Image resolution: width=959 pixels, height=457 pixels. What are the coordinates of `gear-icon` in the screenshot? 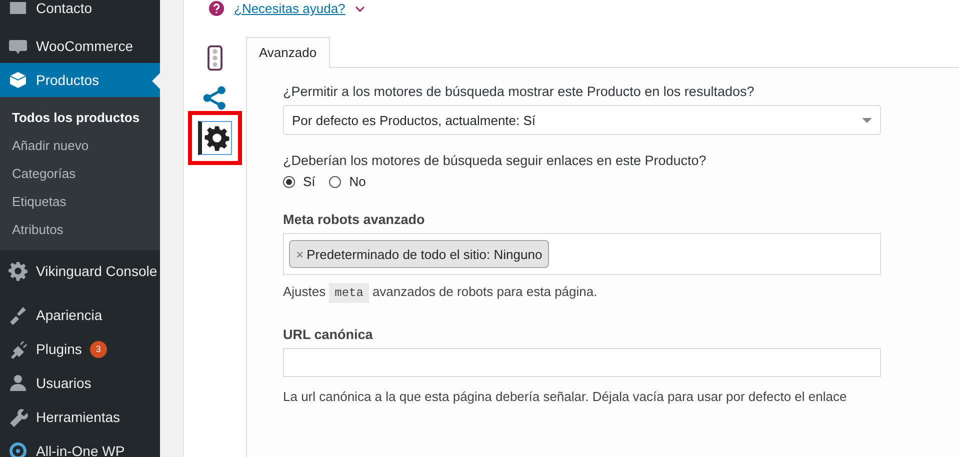 It's located at (18, 271).